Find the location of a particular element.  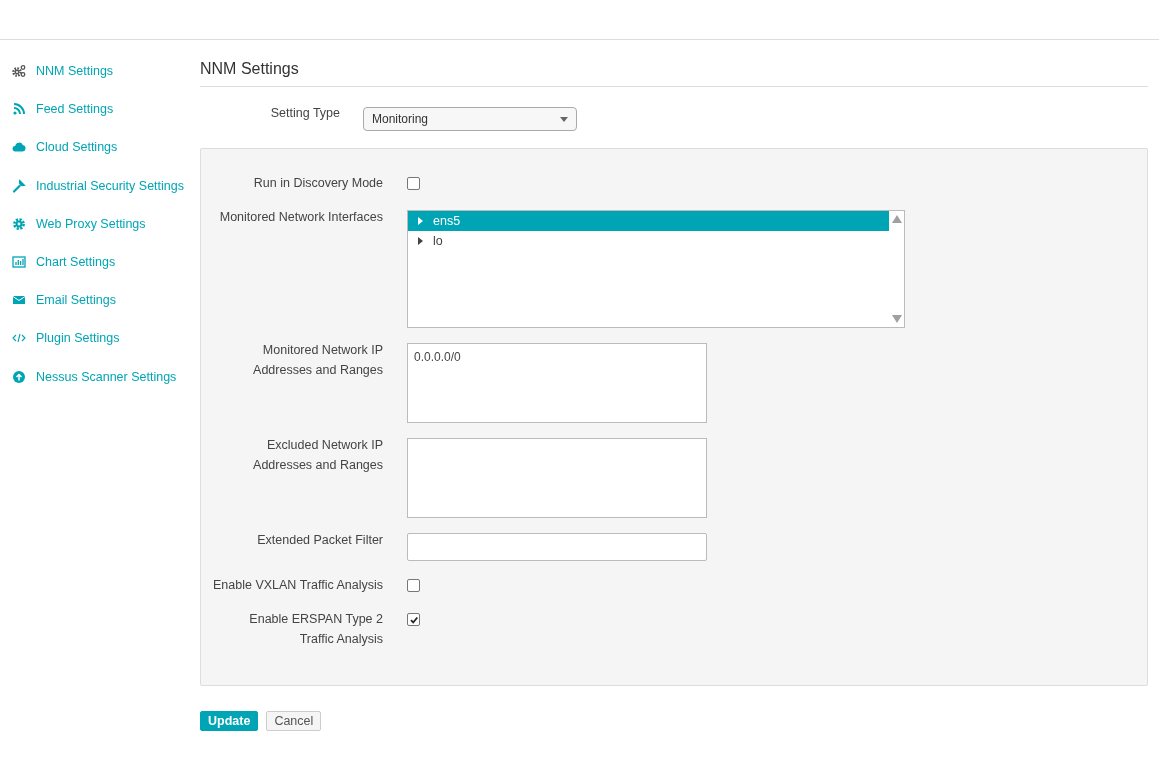

rss-icon is located at coordinates (19, 109).